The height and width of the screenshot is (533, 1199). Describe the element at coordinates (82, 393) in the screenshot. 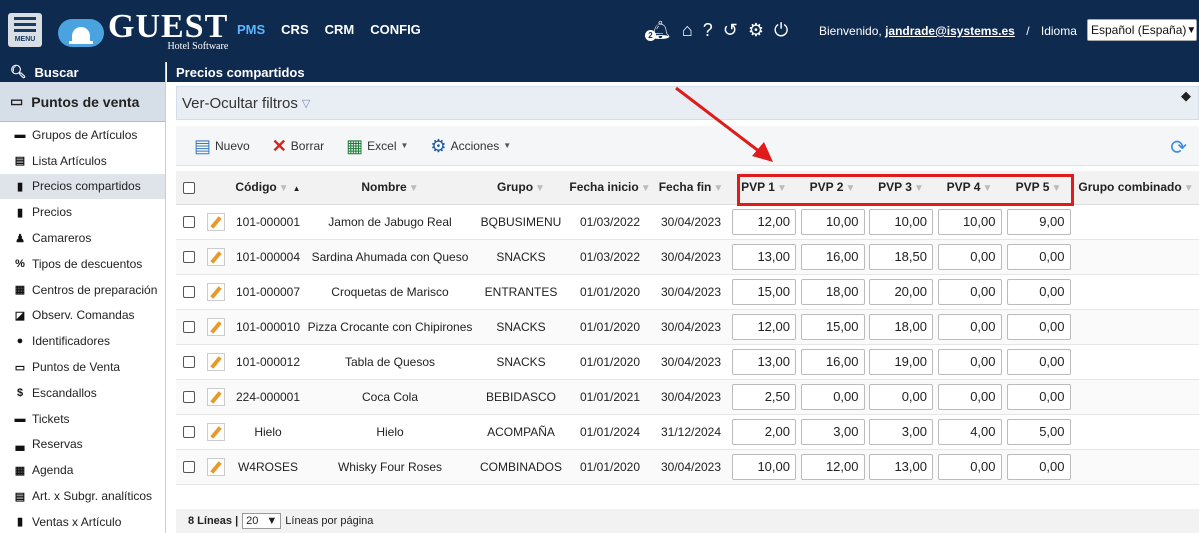

I see `sidebar-item: $ Escandallos` at that location.